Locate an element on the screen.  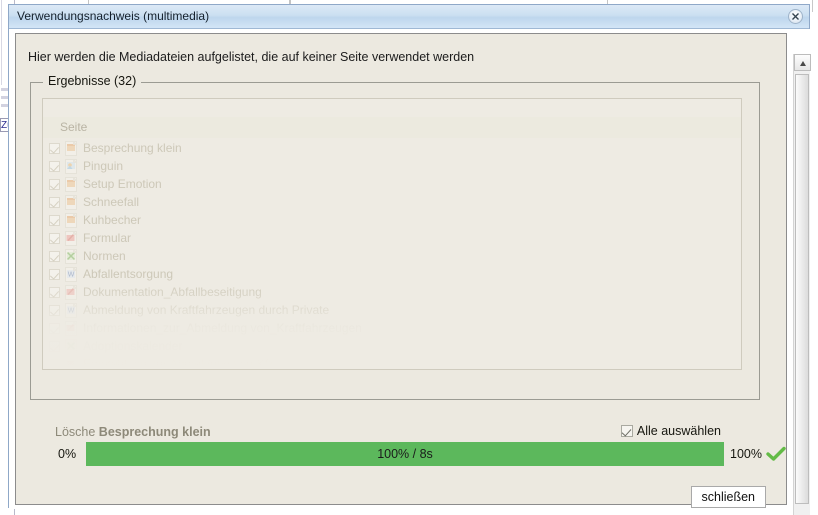
vertical-scrollbar is located at coordinates (802, 284).